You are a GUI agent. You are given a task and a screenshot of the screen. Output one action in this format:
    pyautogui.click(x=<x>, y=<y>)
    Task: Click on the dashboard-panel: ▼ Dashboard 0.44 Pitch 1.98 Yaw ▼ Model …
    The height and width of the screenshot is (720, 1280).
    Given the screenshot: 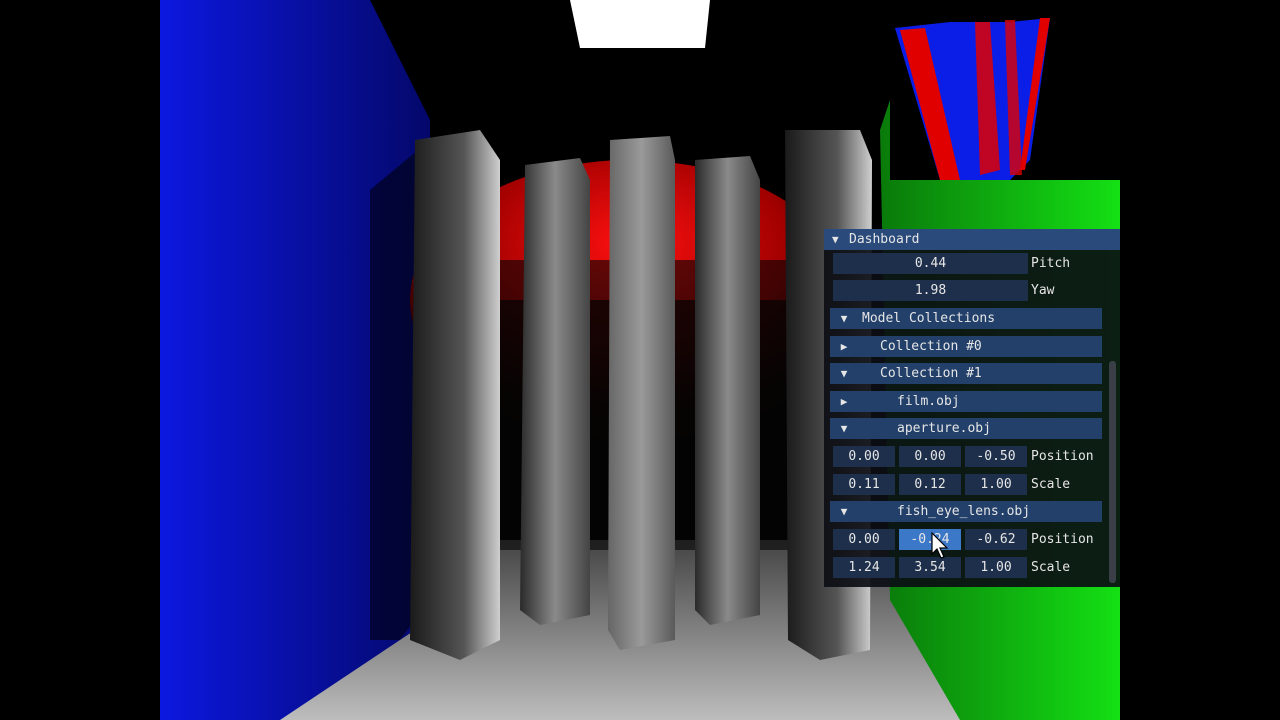 What is the action you would take?
    pyautogui.click(x=972, y=408)
    